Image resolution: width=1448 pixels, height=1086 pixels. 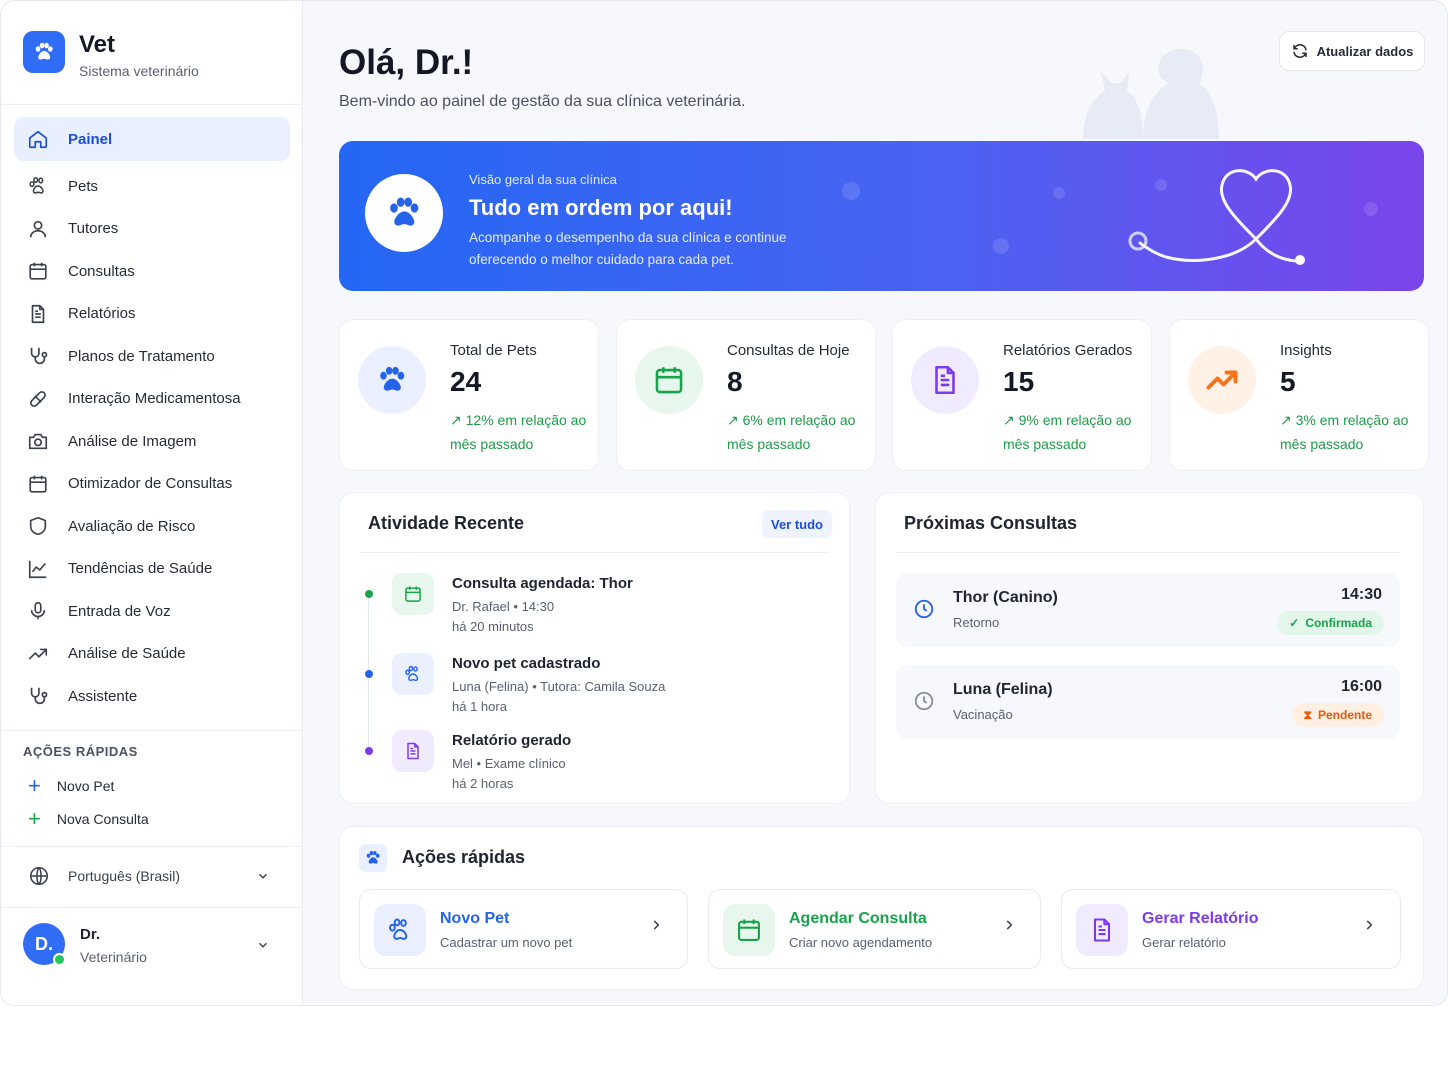 What do you see at coordinates (1344, 715) in the screenshot?
I see `status-label: Pendente` at bounding box center [1344, 715].